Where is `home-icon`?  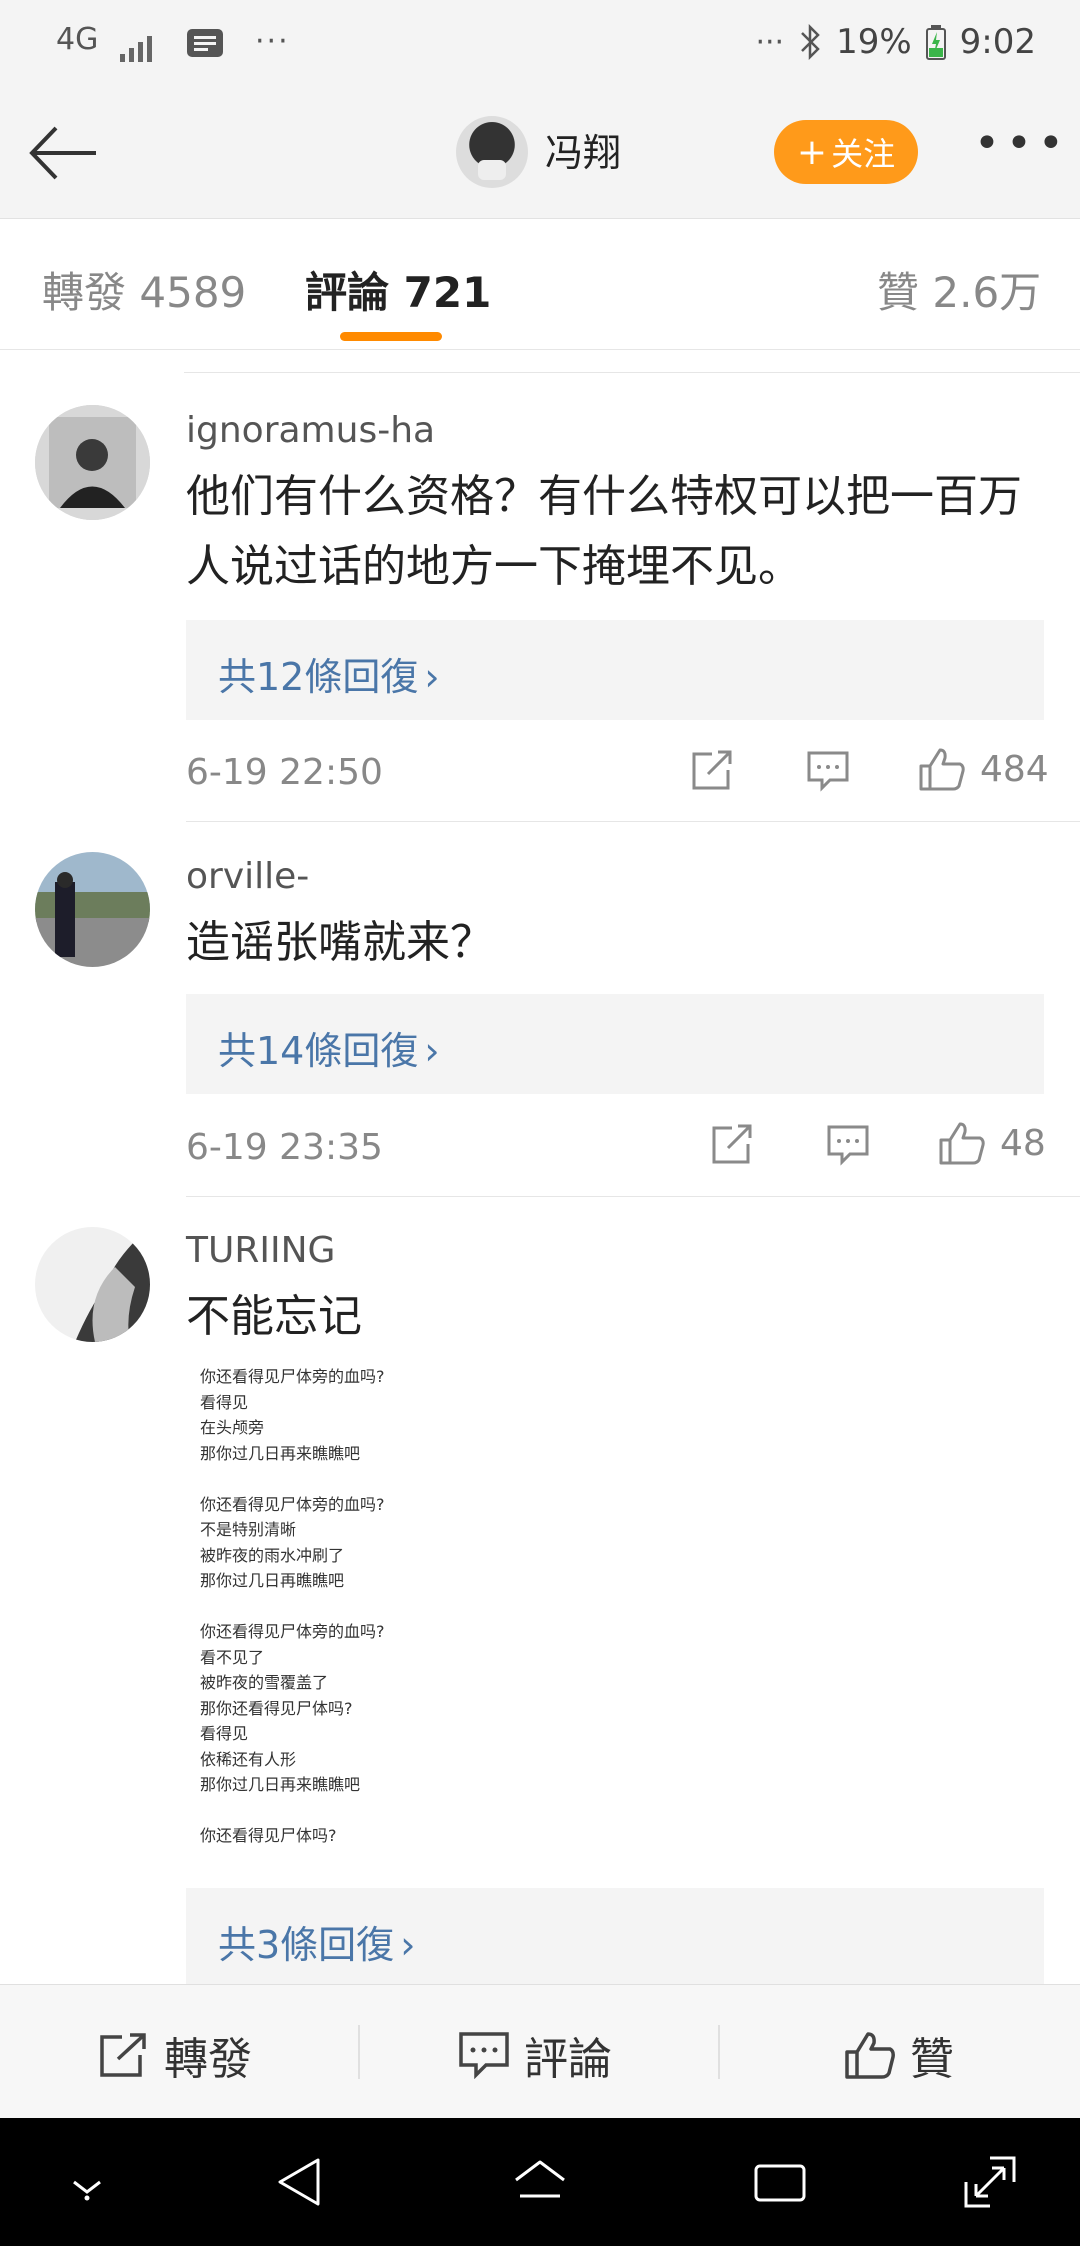
home-icon is located at coordinates (540, 2182).